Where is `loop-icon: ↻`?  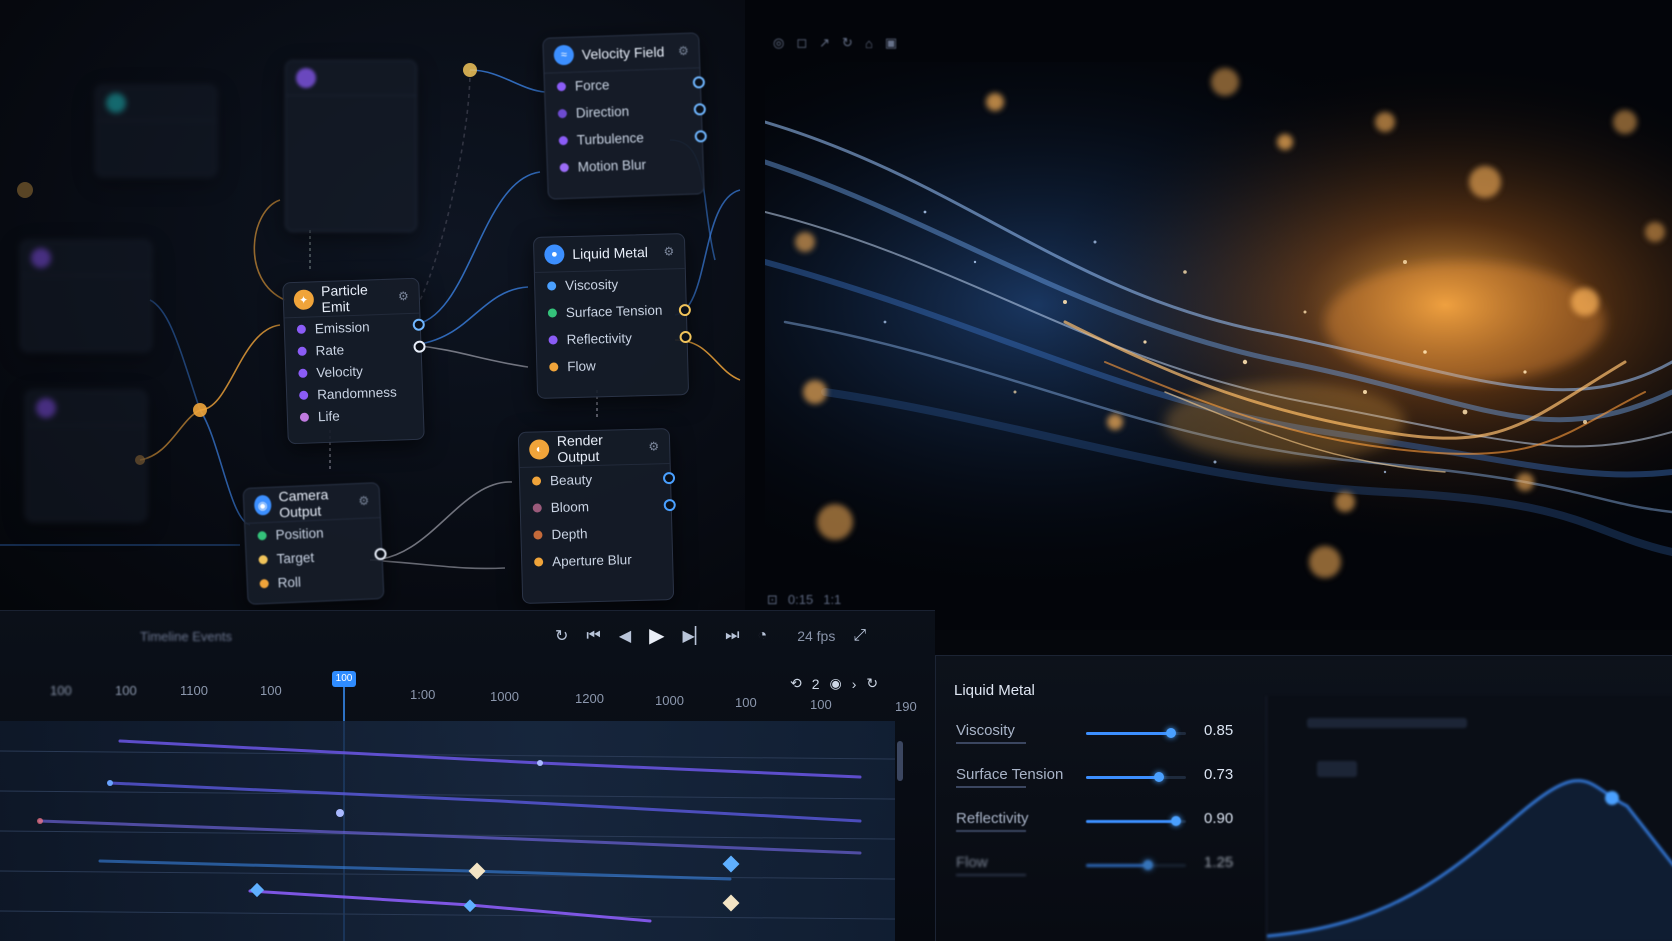 loop-icon: ↻ is located at coordinates (561, 636).